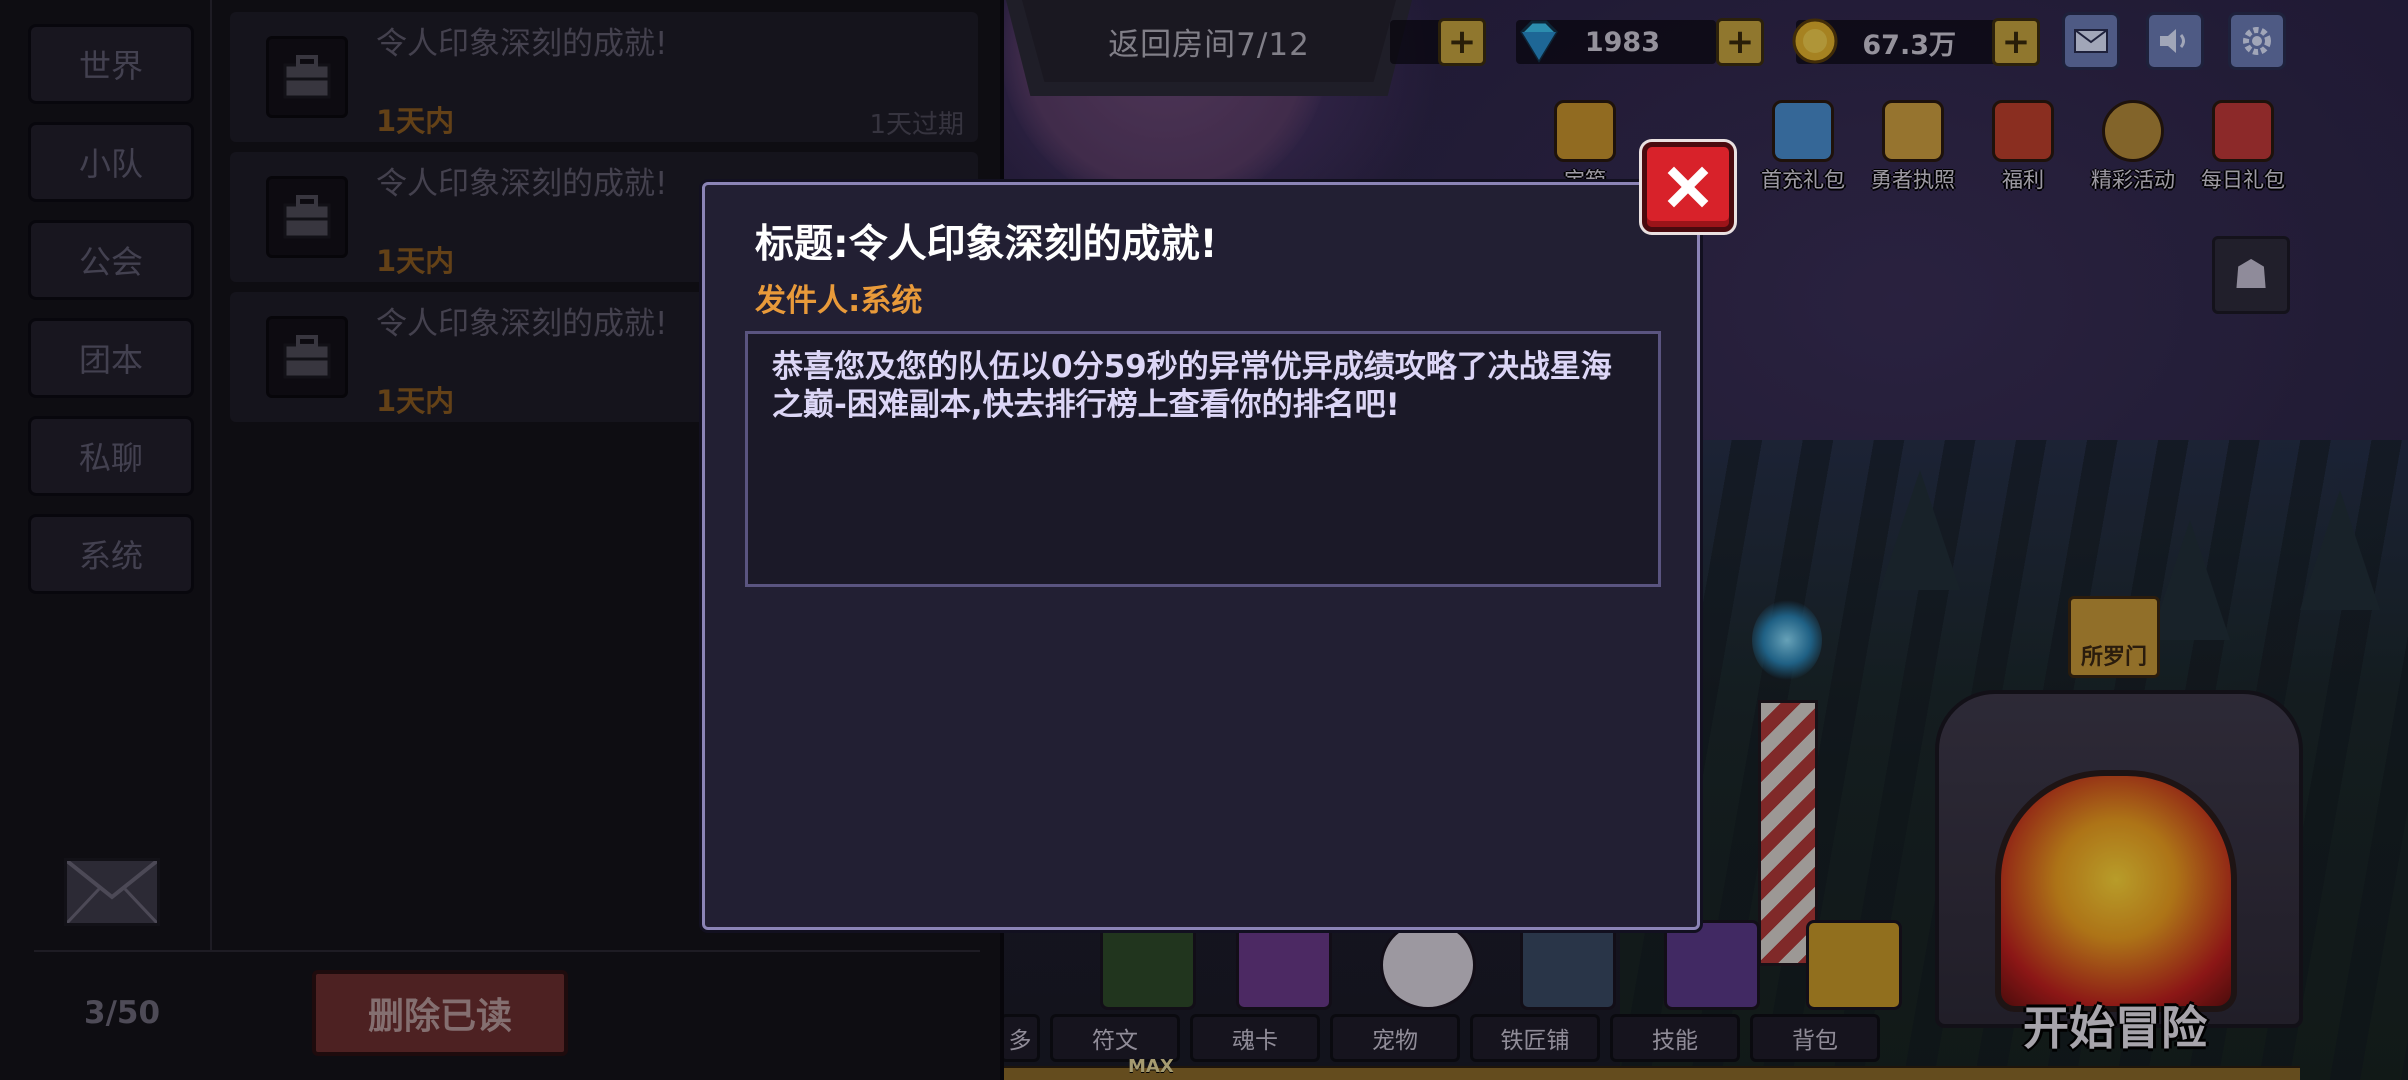 Image resolution: width=2408 pixels, height=1080 pixels. Describe the element at coordinates (986, 244) in the screenshot. I see `mail-detail-title: 标题:令人印象深刻的成就!` at that location.